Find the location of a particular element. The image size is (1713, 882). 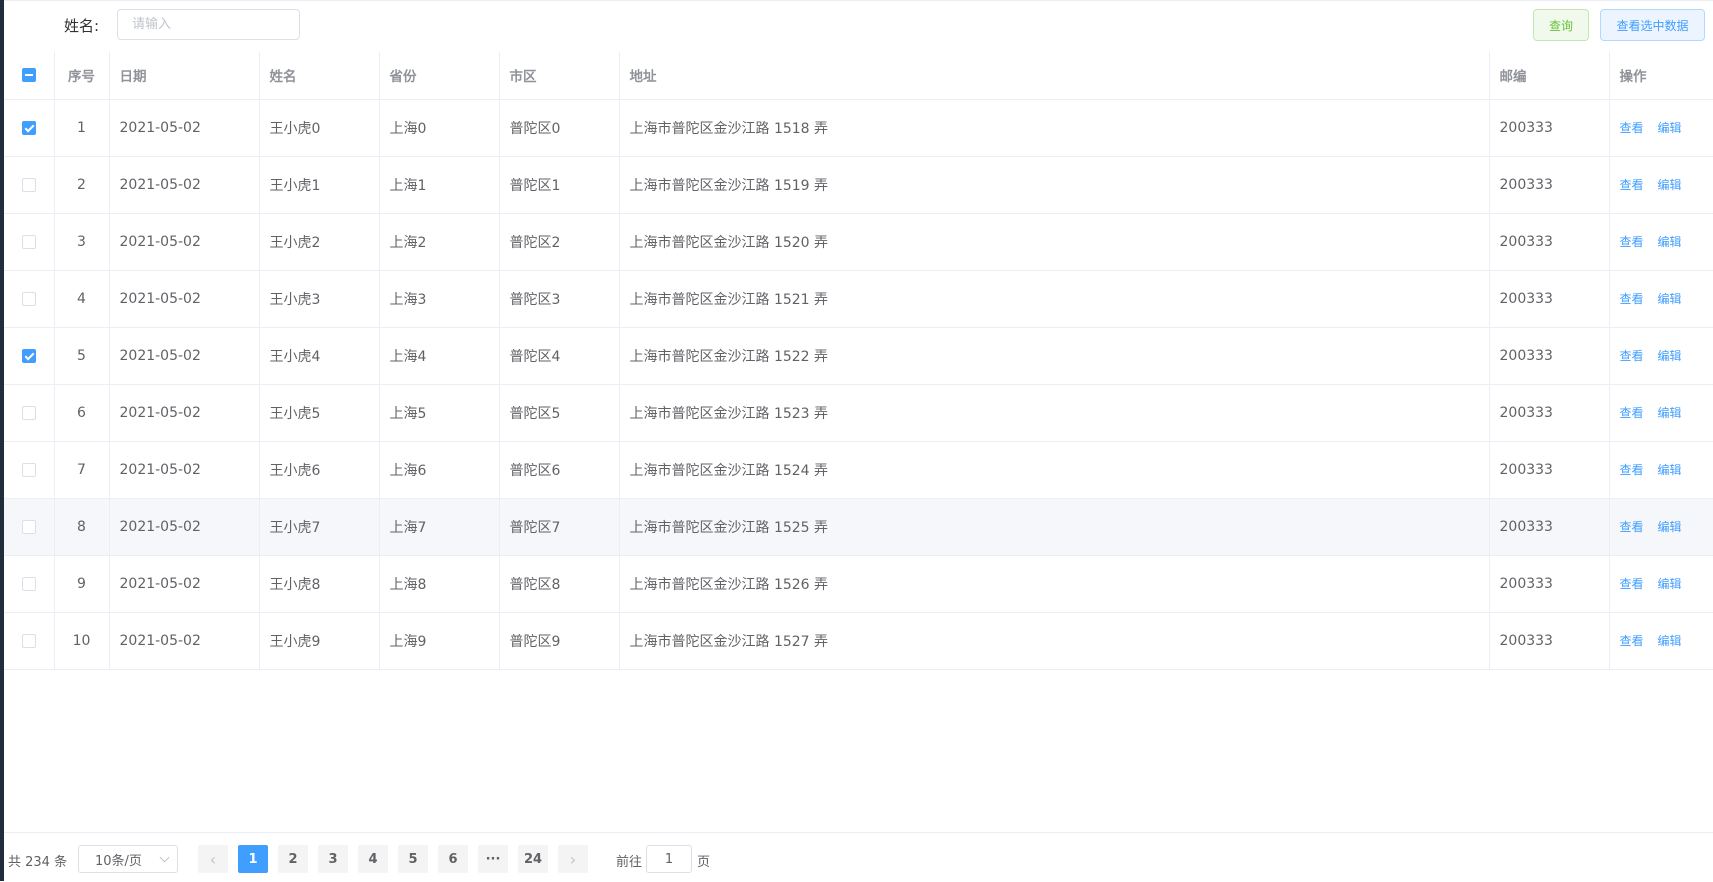

row-province: 上海6 is located at coordinates (439, 470).